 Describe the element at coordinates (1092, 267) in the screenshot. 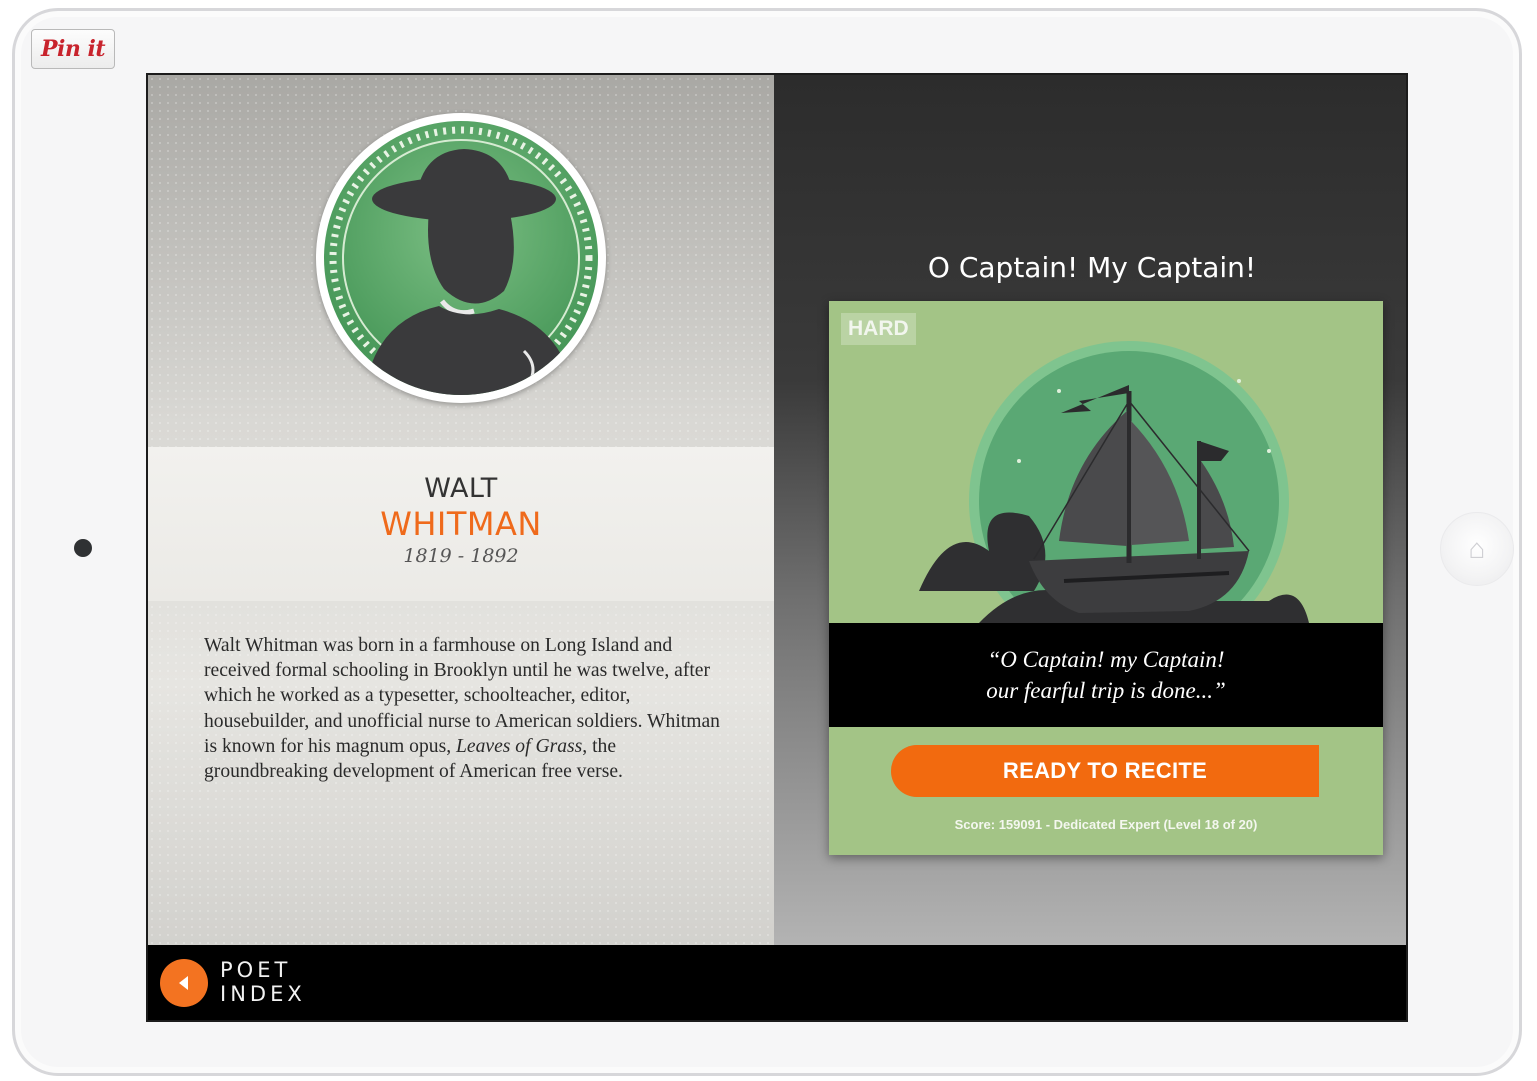

I see `poem-title: O Captain! My Captain!` at that location.